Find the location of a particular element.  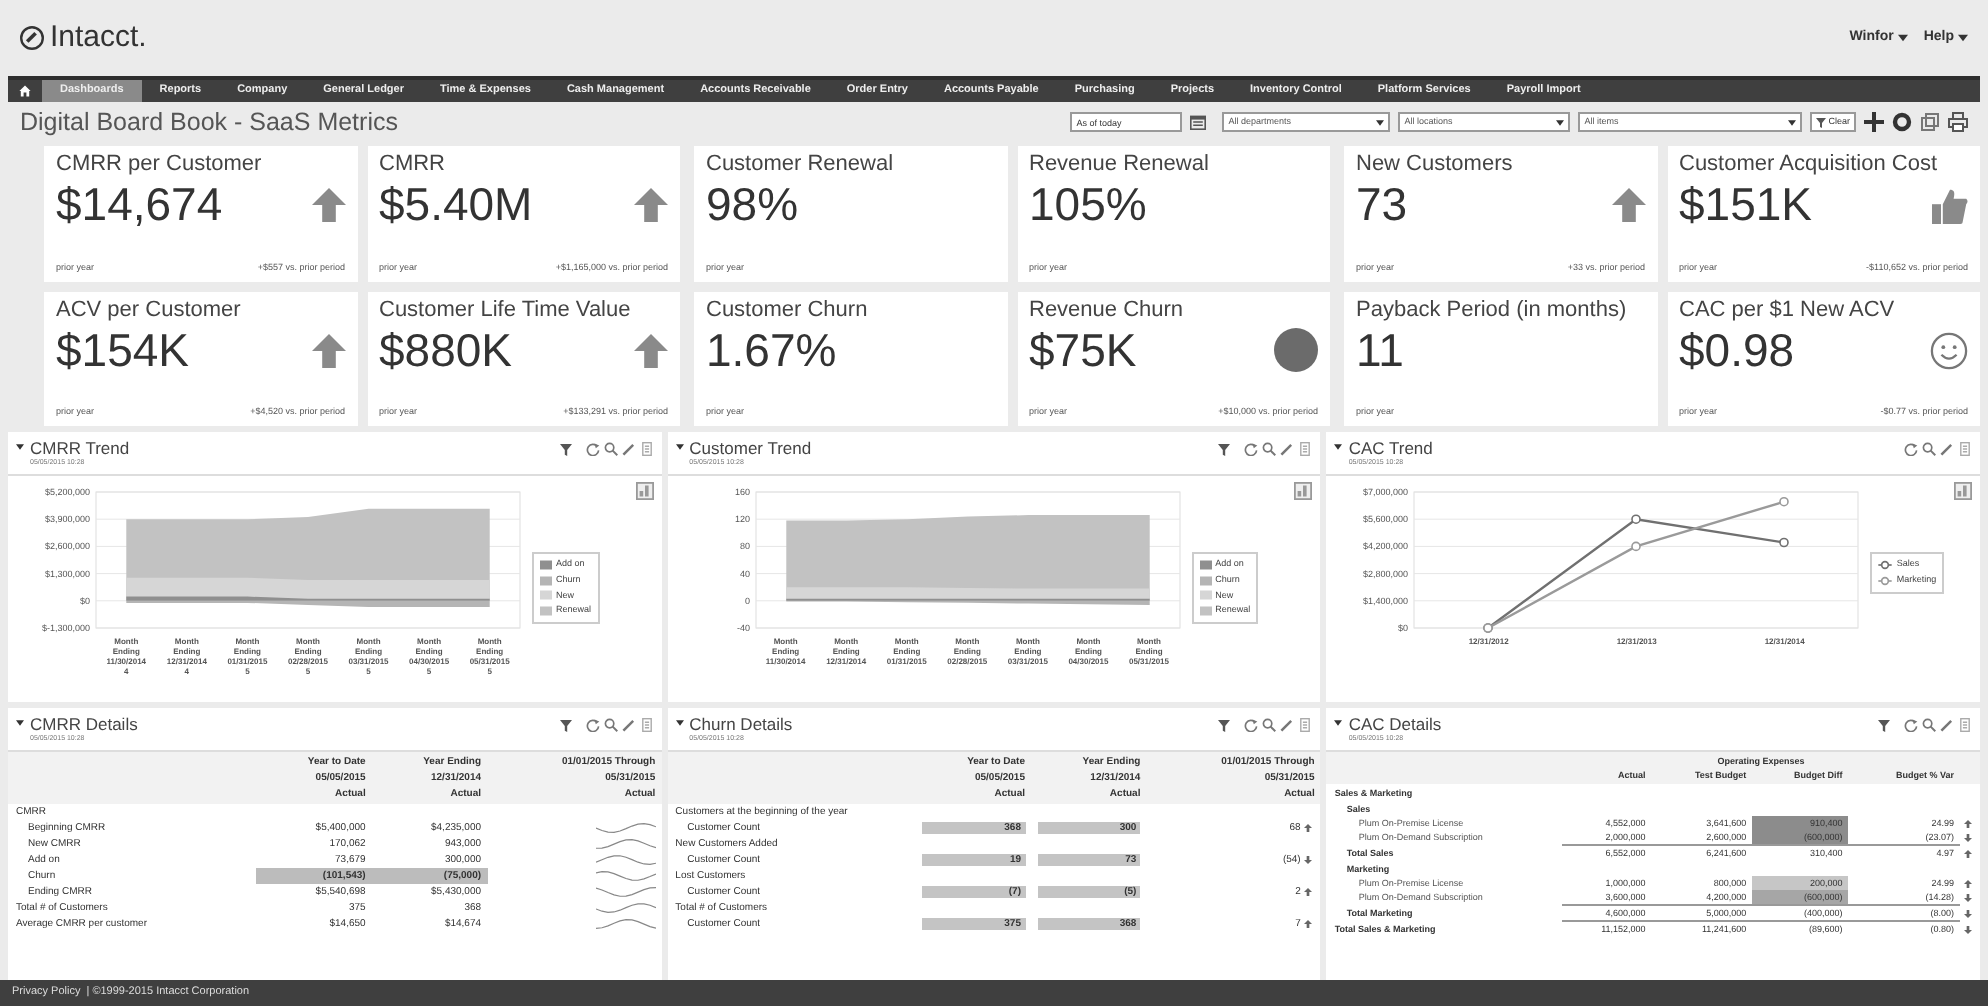

logo-icon is located at coordinates (32, 38).